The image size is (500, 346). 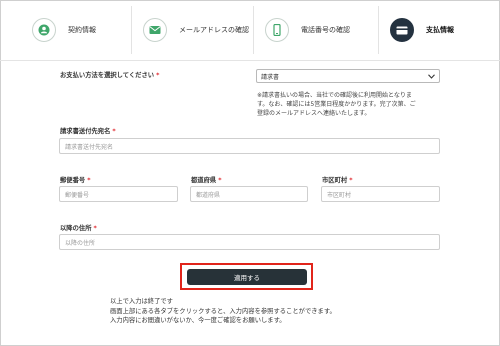 I want to click on step-label-contract-info: 契約情報, so click(x=82, y=30).